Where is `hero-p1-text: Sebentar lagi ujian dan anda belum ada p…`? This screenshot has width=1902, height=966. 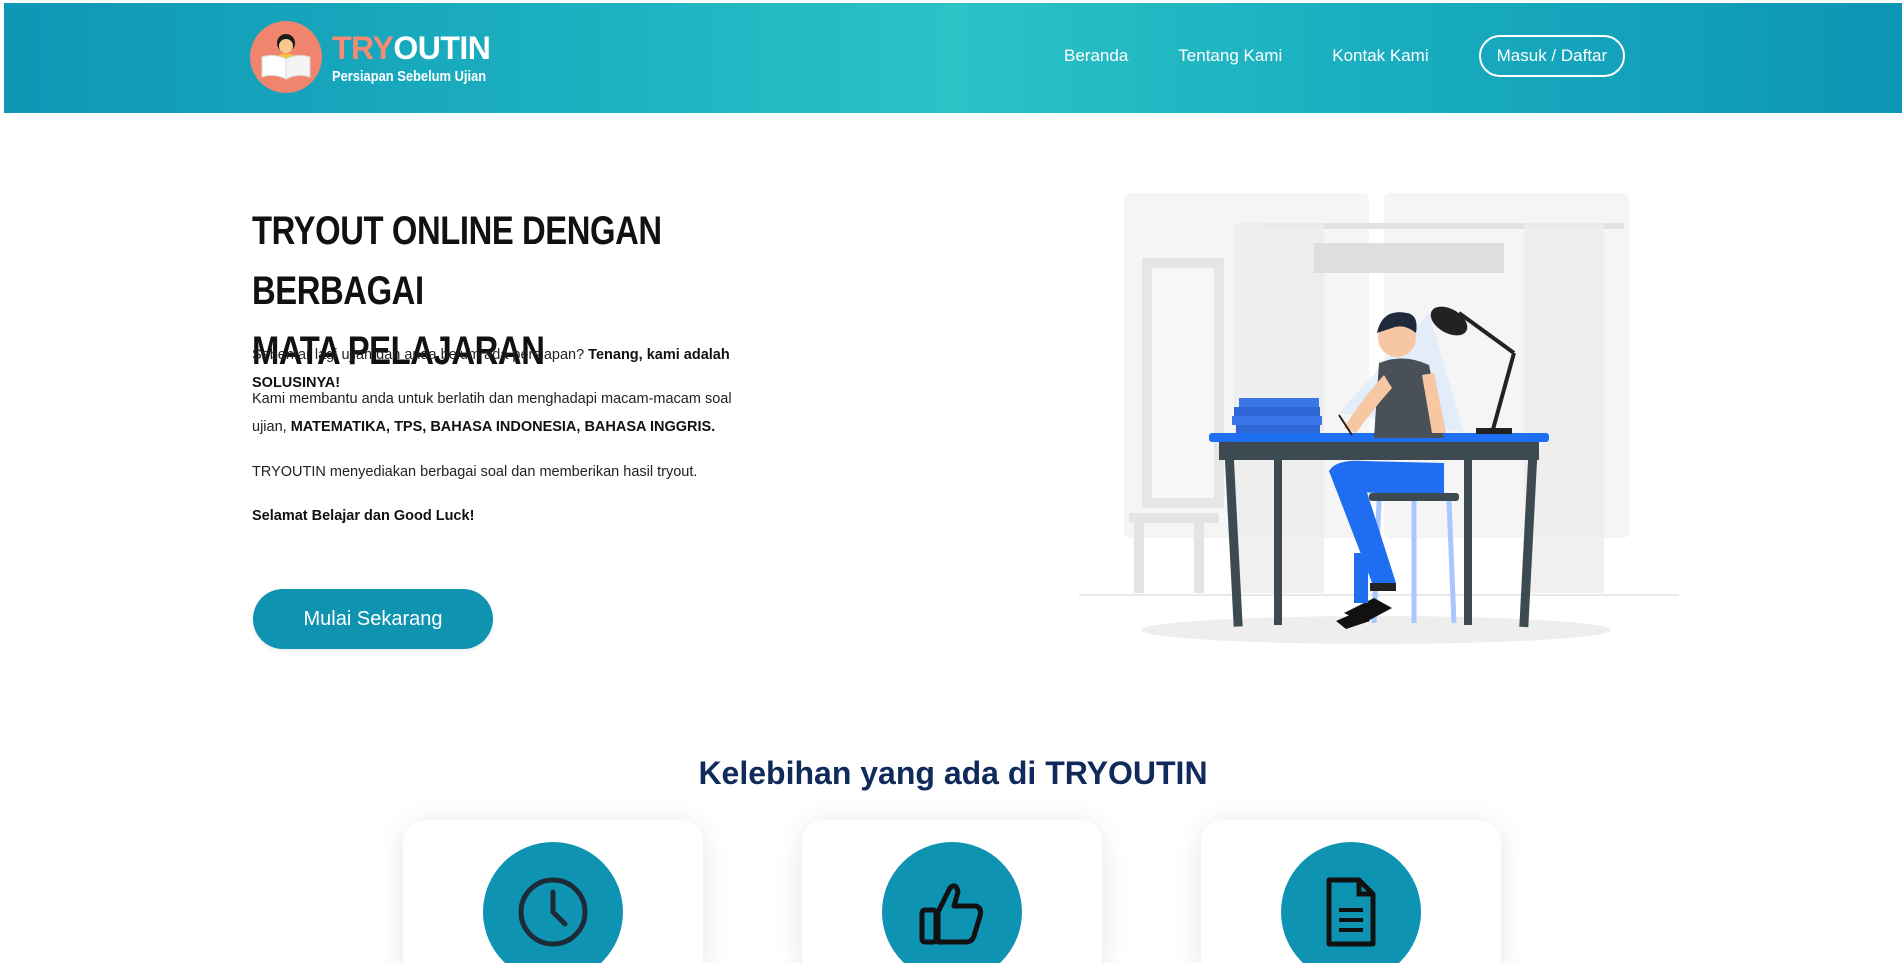
hero-p1-text: Sebentar lagi ujian dan anda belum ada p… is located at coordinates (420, 355).